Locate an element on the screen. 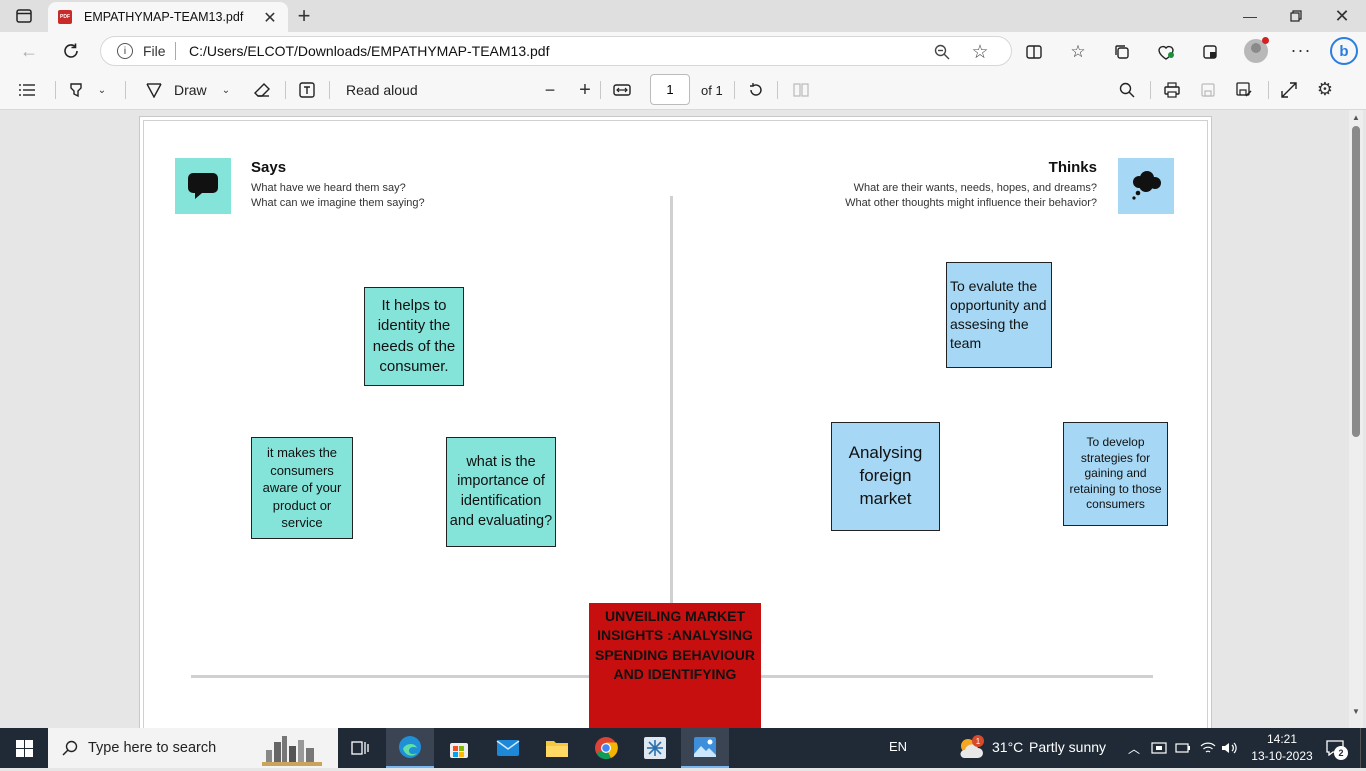  says-speech-bubble-icon is located at coordinates (203, 186).